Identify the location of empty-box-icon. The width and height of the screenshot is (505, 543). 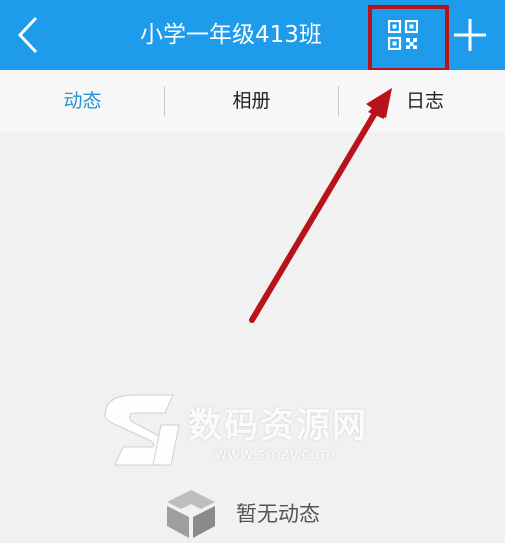
(191, 514).